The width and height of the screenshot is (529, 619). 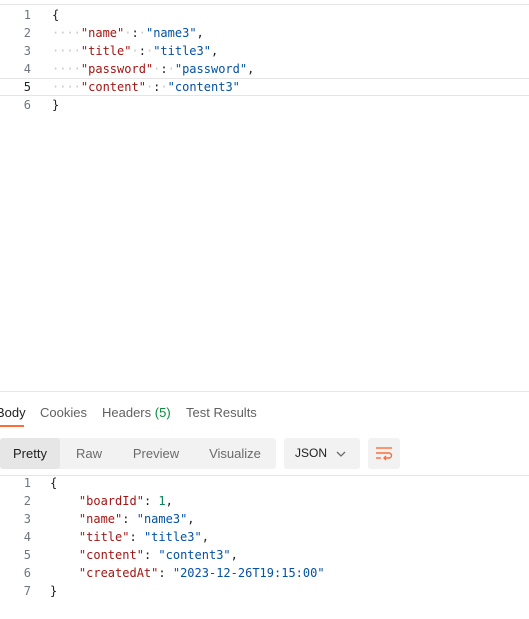 I want to click on request-body-line: 2 ····"name"·:·"name3",, so click(x=264, y=33).